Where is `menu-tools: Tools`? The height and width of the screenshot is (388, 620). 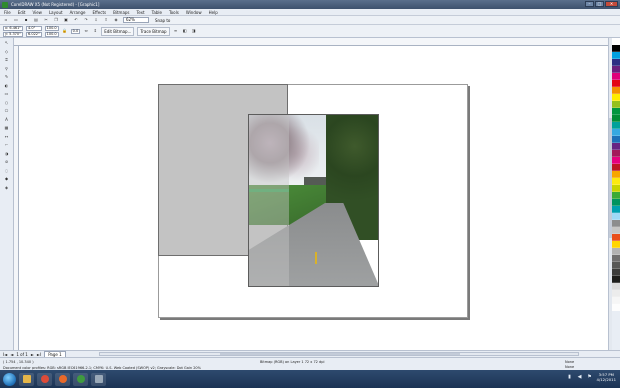
menu-tools: Tools is located at coordinates (174, 12).